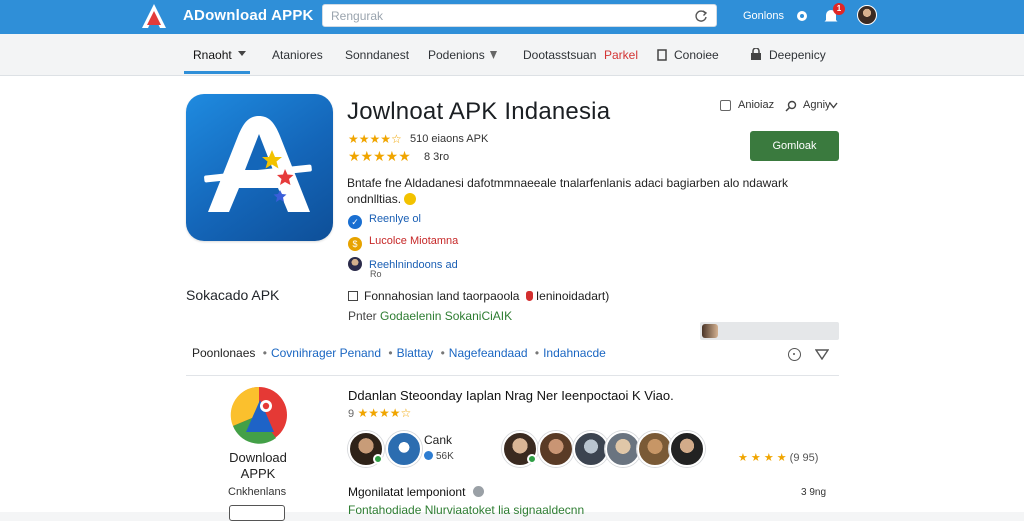 Image resolution: width=1024 pixels, height=521 pixels. I want to click on app-title: Jowlnoat APK Indanesia, so click(479, 111).